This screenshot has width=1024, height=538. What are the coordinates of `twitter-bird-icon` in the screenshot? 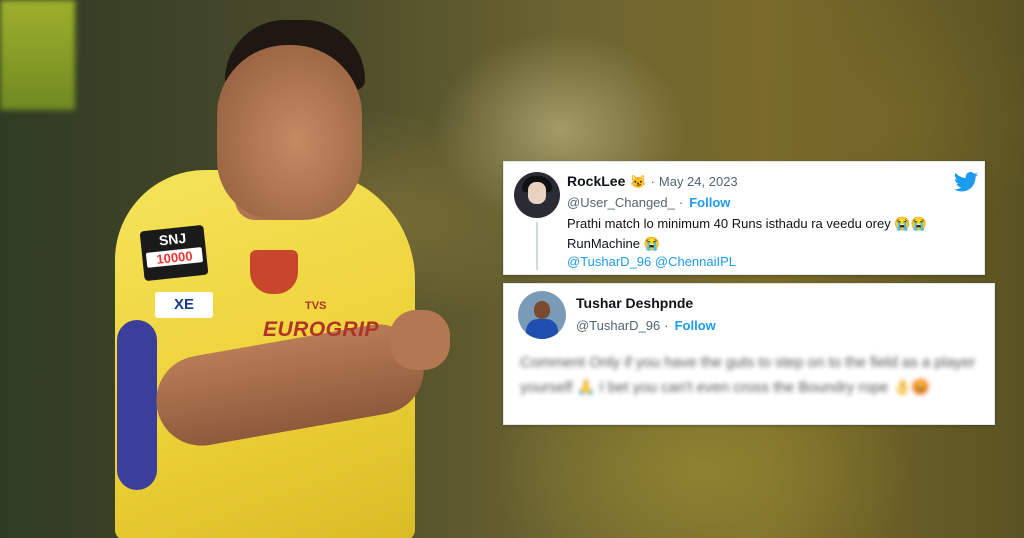 It's located at (966, 182).